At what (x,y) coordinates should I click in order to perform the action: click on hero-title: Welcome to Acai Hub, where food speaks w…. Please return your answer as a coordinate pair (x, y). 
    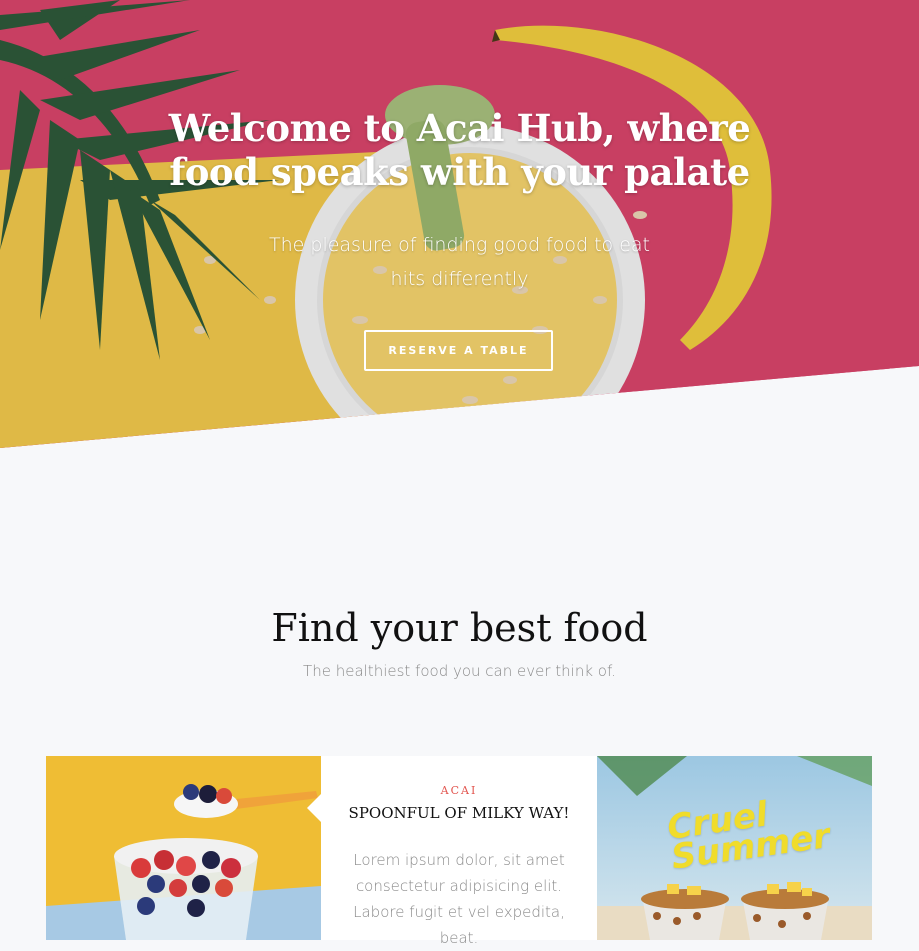
    Looking at the image, I should click on (459, 150).